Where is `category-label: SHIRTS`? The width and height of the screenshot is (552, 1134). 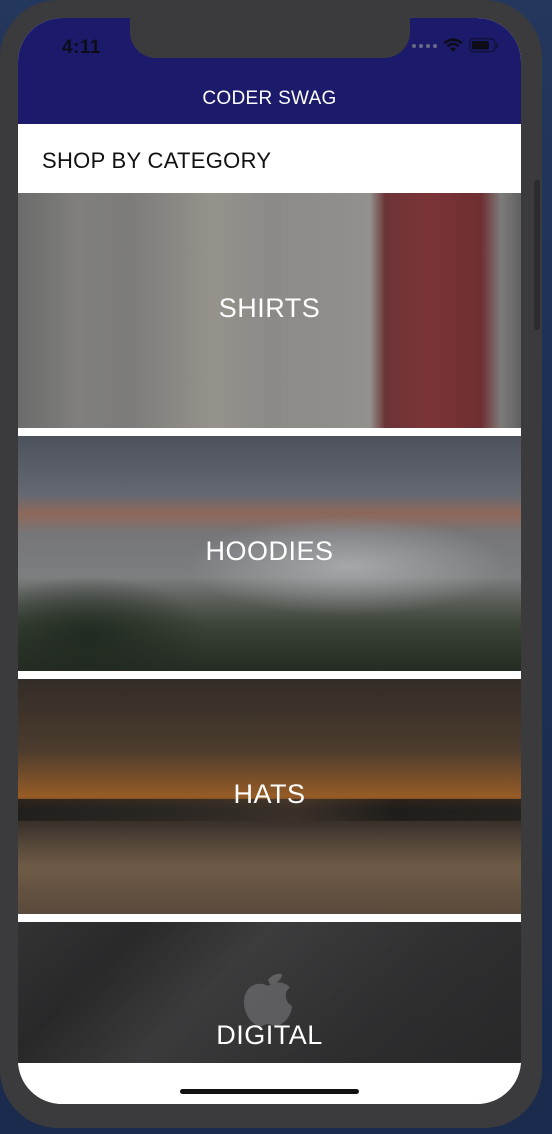
category-label: SHIRTS is located at coordinates (269, 308).